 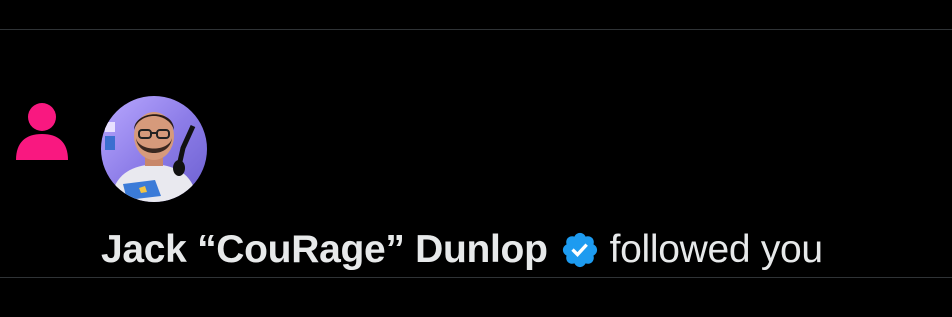 What do you see at coordinates (716, 249) in the screenshot?
I see `action-text: followed you` at bounding box center [716, 249].